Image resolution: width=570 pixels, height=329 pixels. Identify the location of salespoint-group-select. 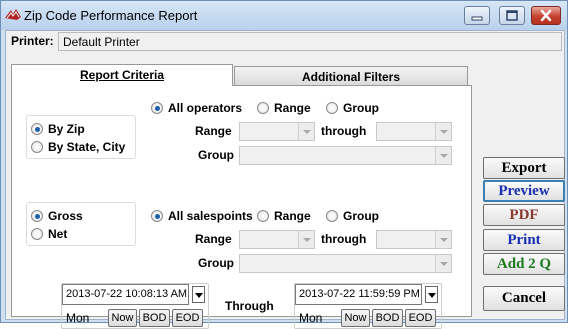
(345, 263).